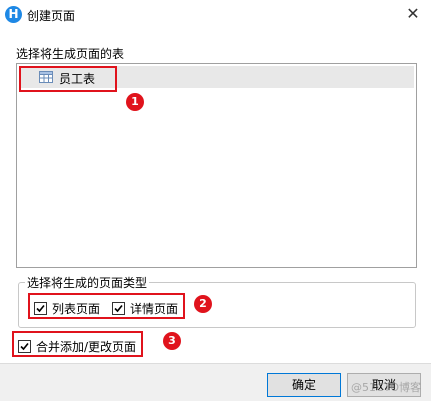 Image resolution: width=431 pixels, height=401 pixels. What do you see at coordinates (70, 54) in the screenshot?
I see `table-section-label: 选择将生成页面的表` at bounding box center [70, 54].